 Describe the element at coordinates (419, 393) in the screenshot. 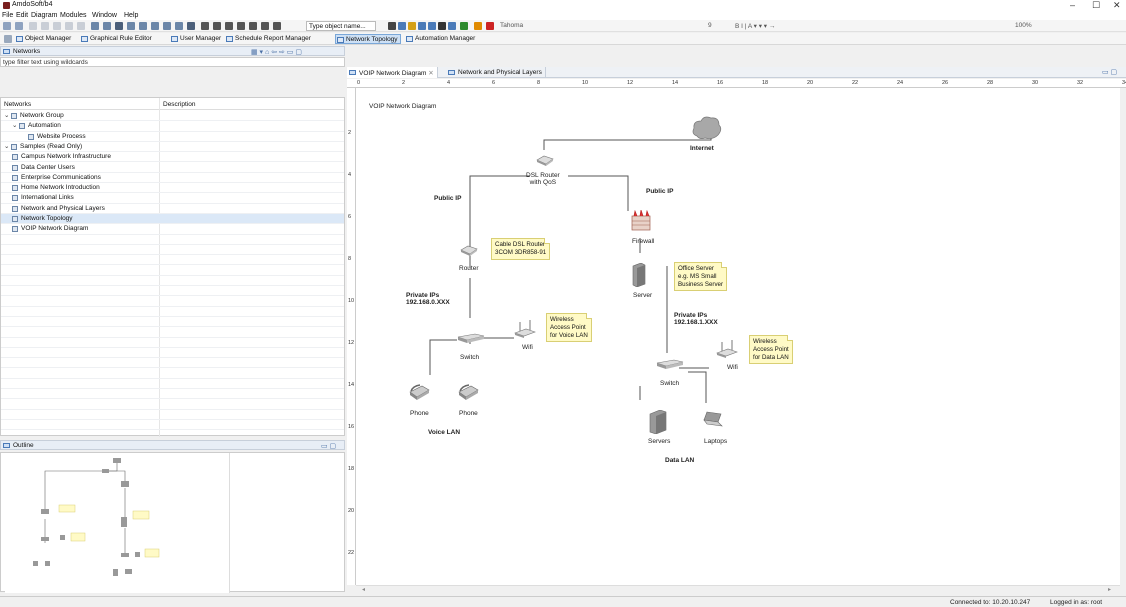

I see `phone-1-icon` at that location.